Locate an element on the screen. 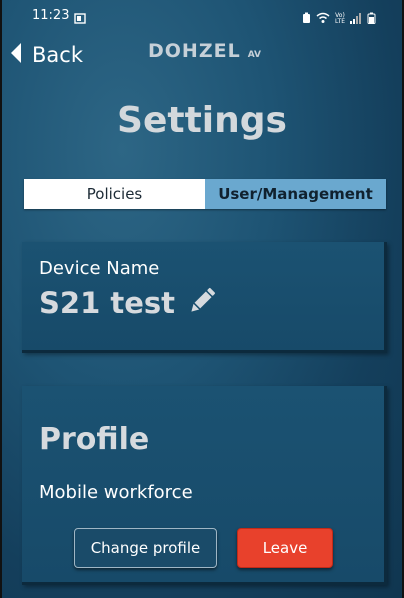 This screenshot has height=598, width=404. device-name-value: S21 test is located at coordinates (107, 303).